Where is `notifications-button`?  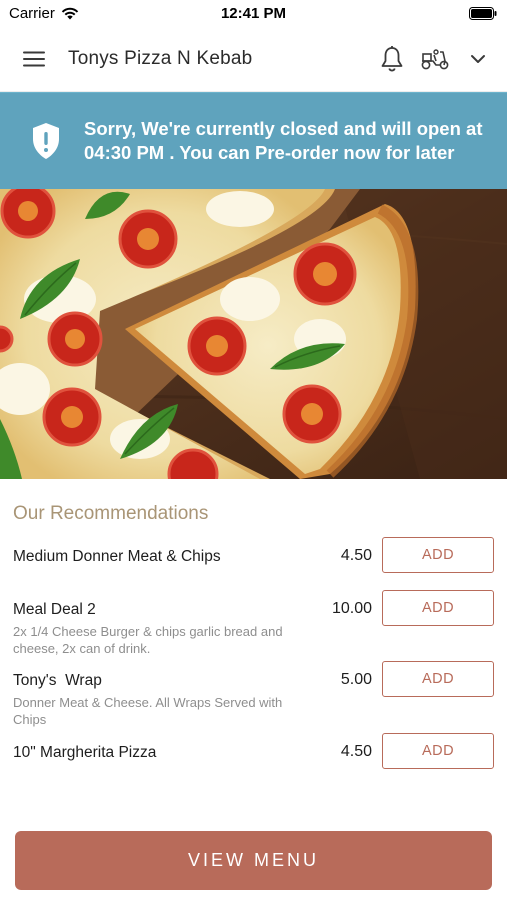
notifications-button is located at coordinates (392, 59).